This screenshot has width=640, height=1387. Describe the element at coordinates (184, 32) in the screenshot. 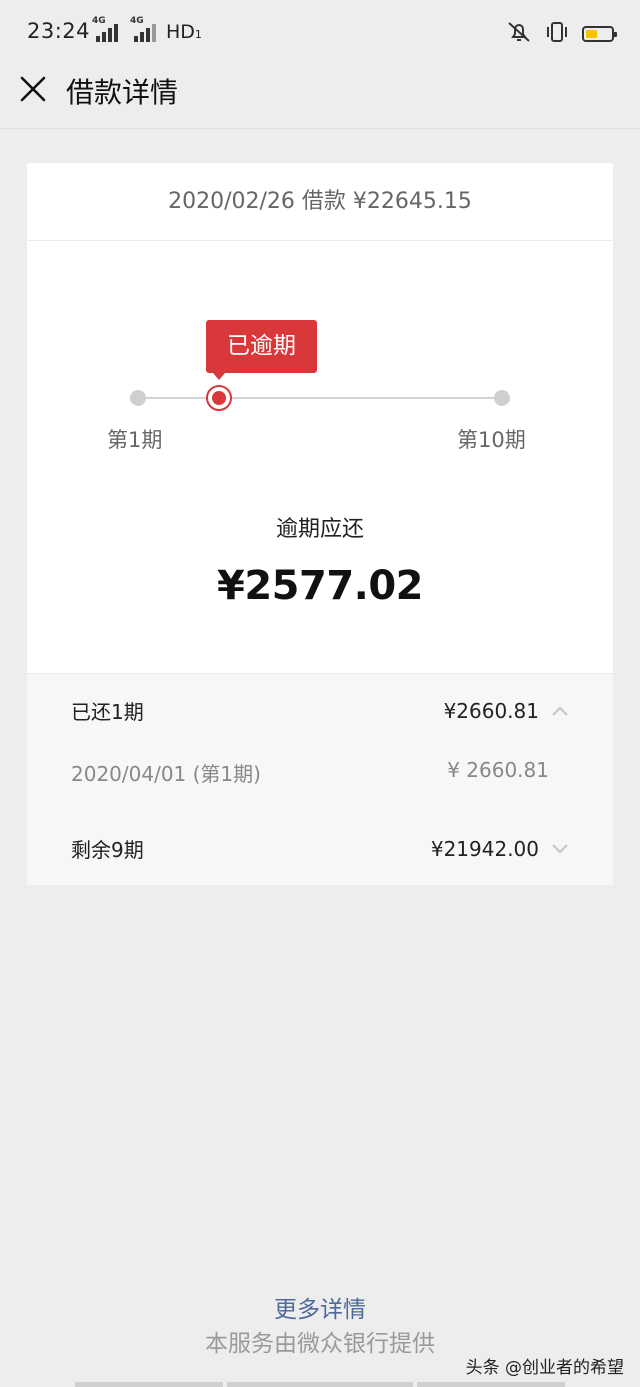

I see `hd-indicator: HD1` at that location.